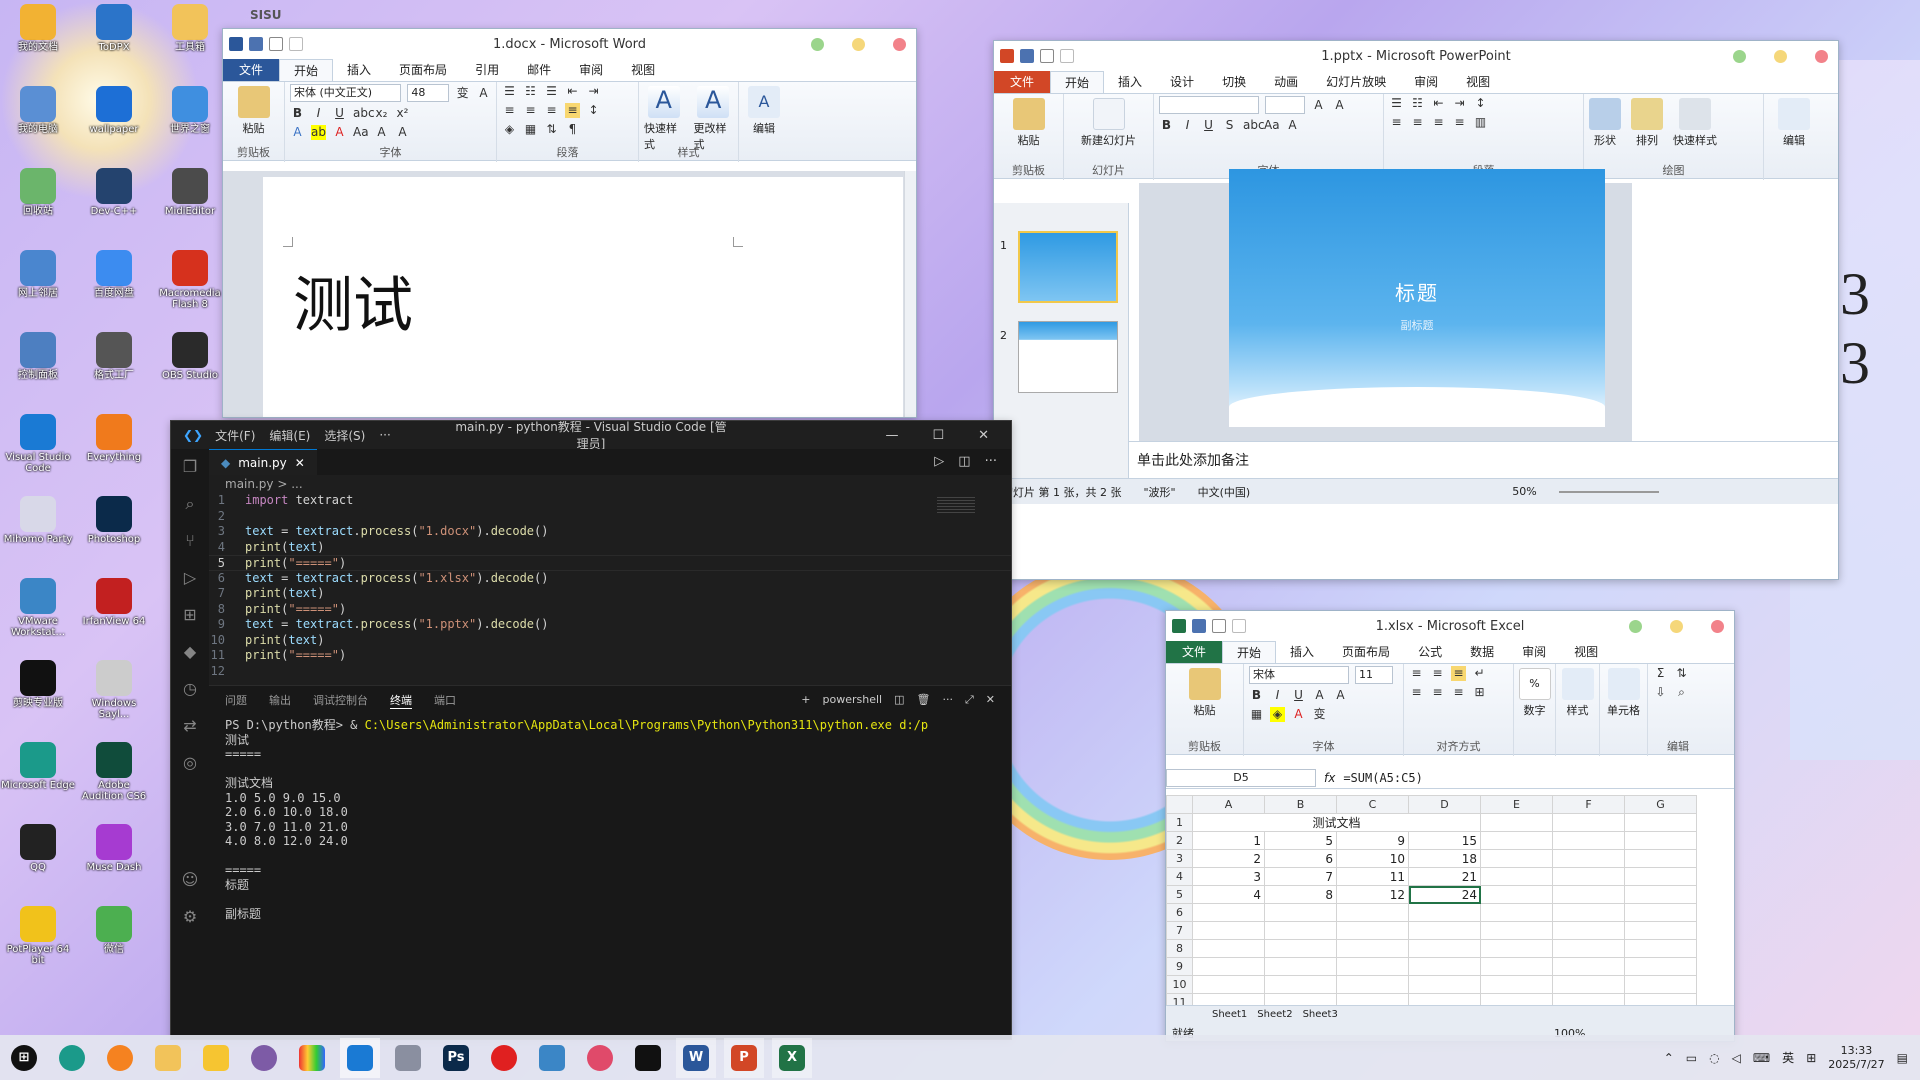  What do you see at coordinates (551, 91) in the screenshot?
I see `multilevel-icon: ☰` at bounding box center [551, 91].